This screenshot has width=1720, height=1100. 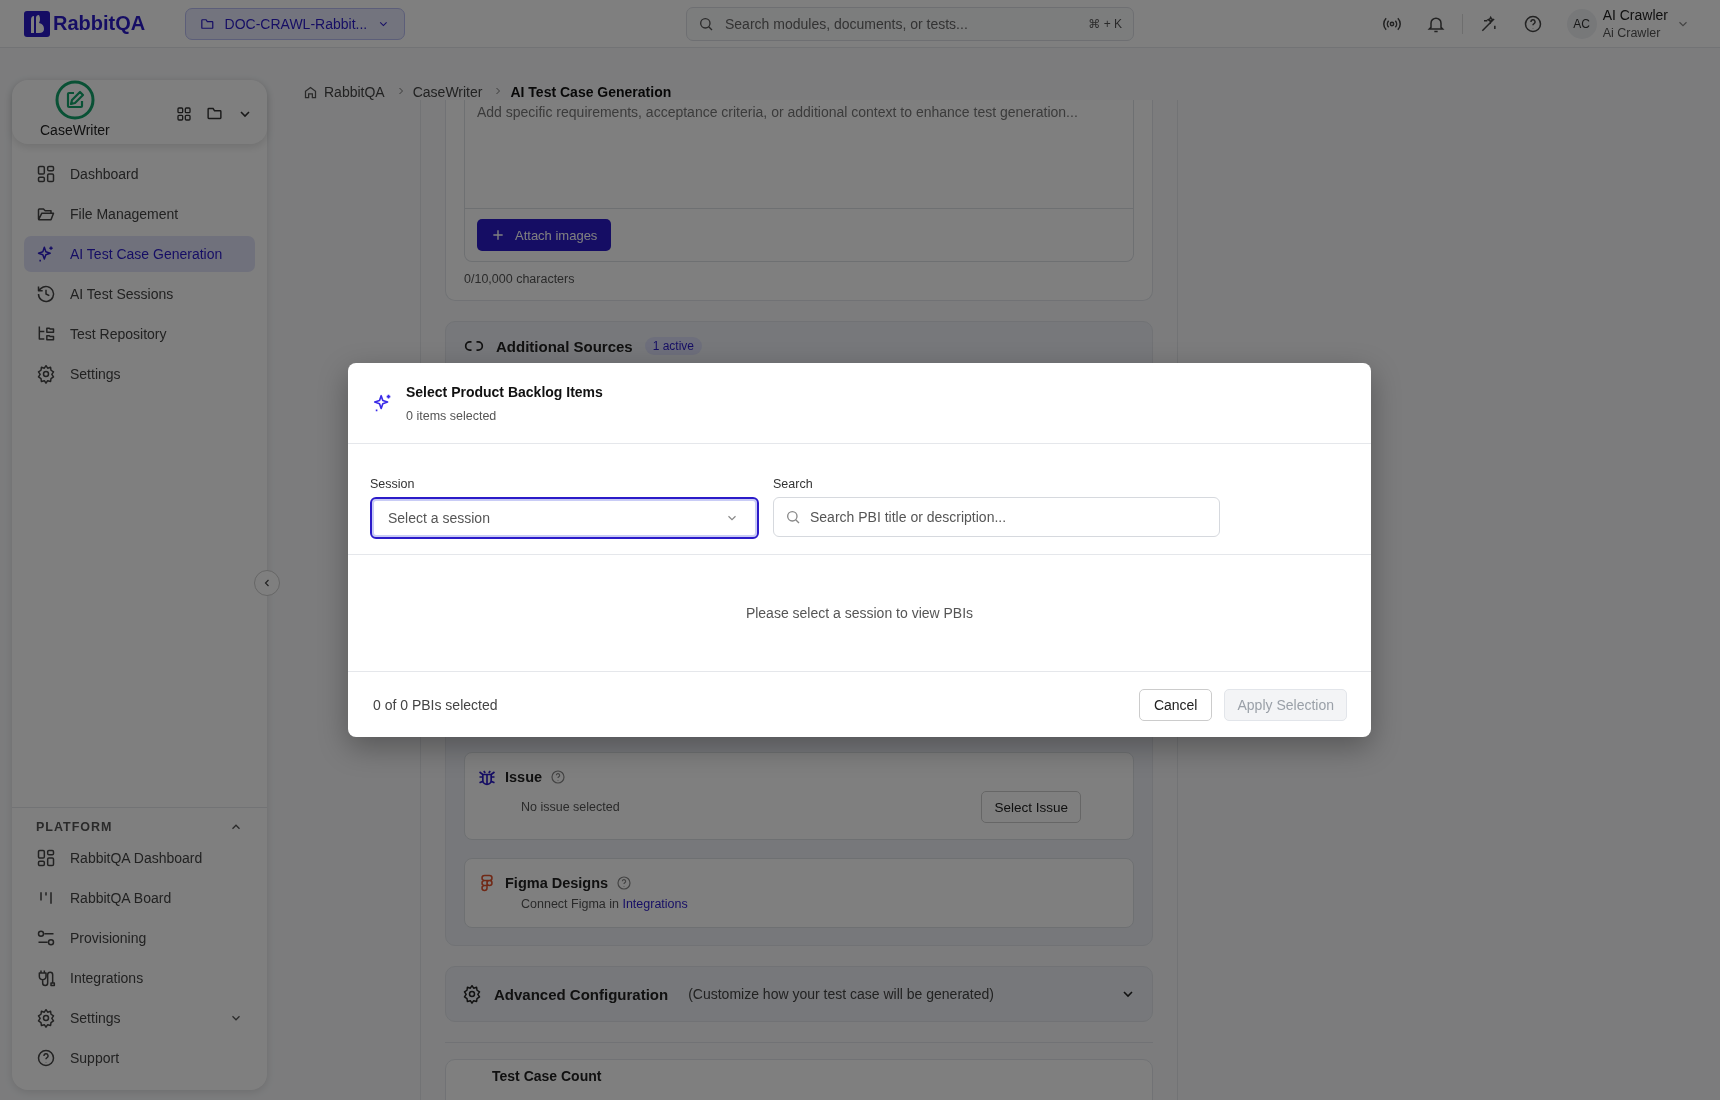 I want to click on figma-hint: Connect Figma in Integrations, so click(x=604, y=904).